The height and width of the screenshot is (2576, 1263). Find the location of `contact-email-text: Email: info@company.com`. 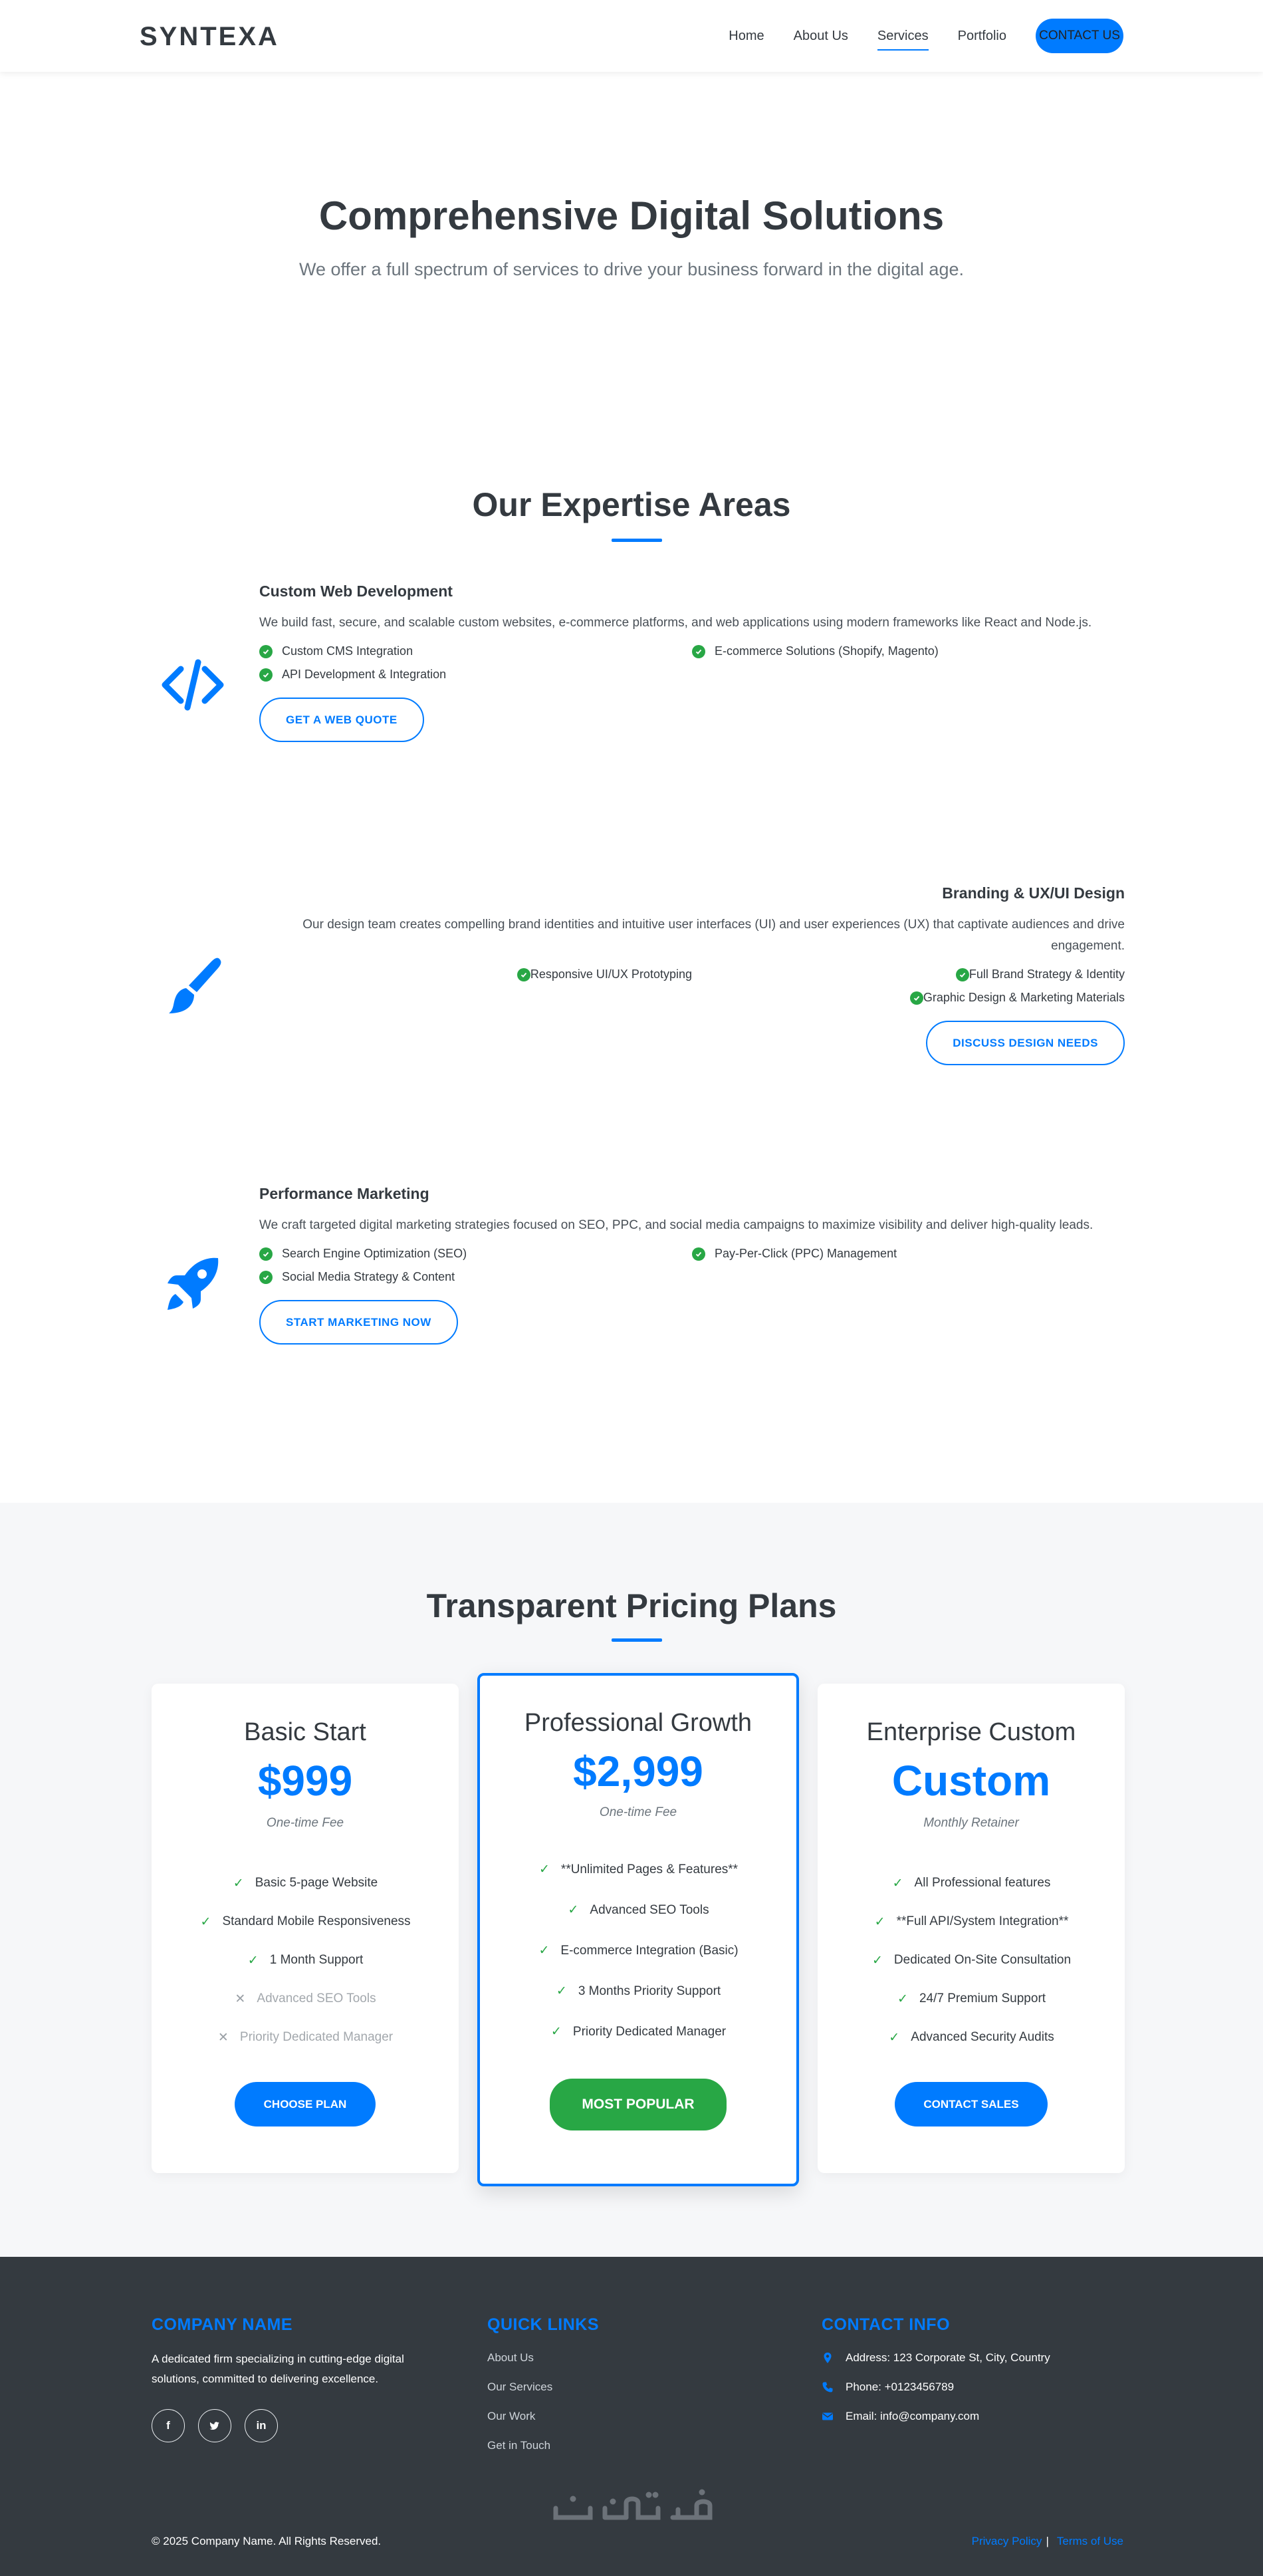

contact-email-text: Email: info@company.com is located at coordinates (913, 2416).